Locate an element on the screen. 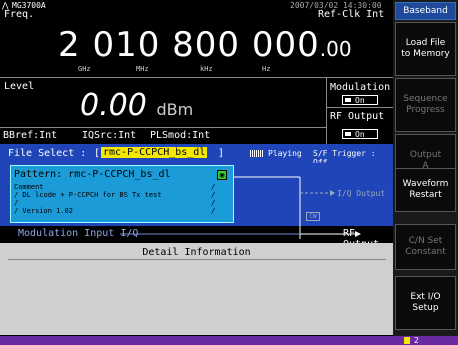 Image resolution: width=458 pixels, height=345 pixels. page-indicator: 2 is located at coordinates (416, 340).